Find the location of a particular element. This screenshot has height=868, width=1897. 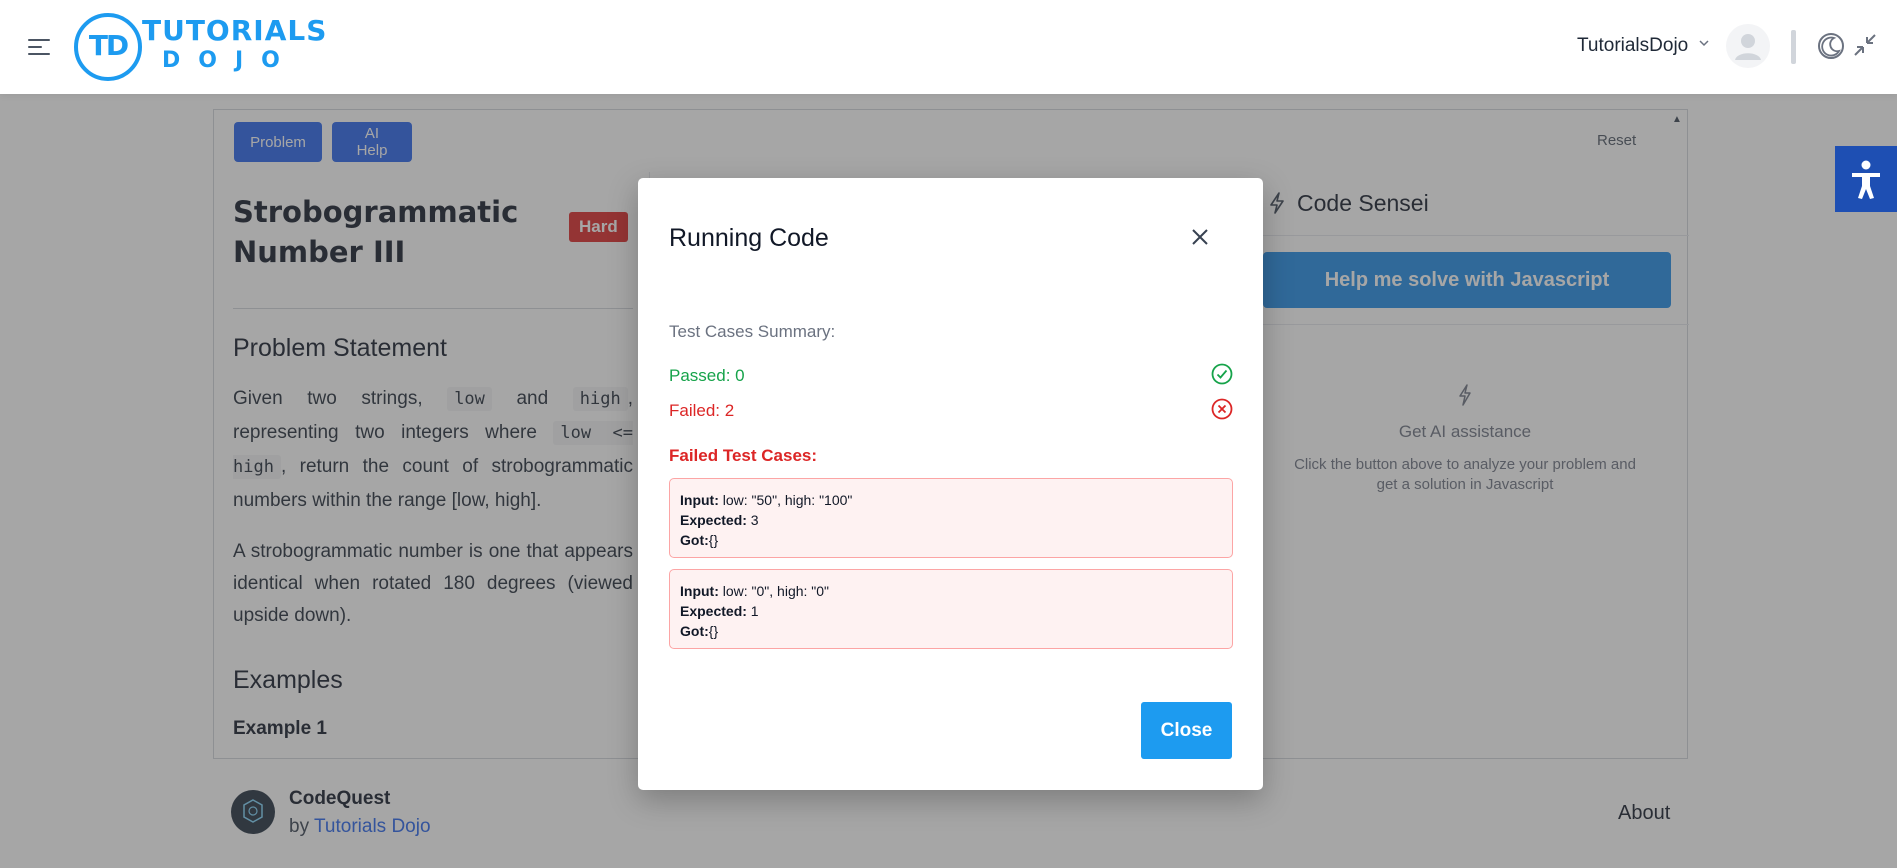

collapse-icon is located at coordinates (1865, 45).